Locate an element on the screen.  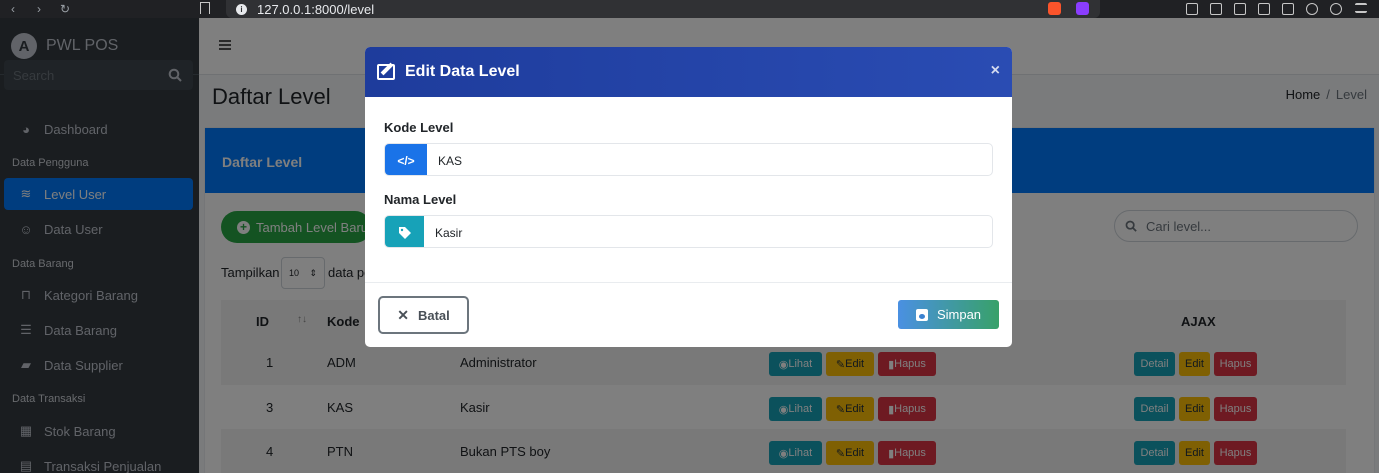
close-icon: × is located at coordinates (995, 71).